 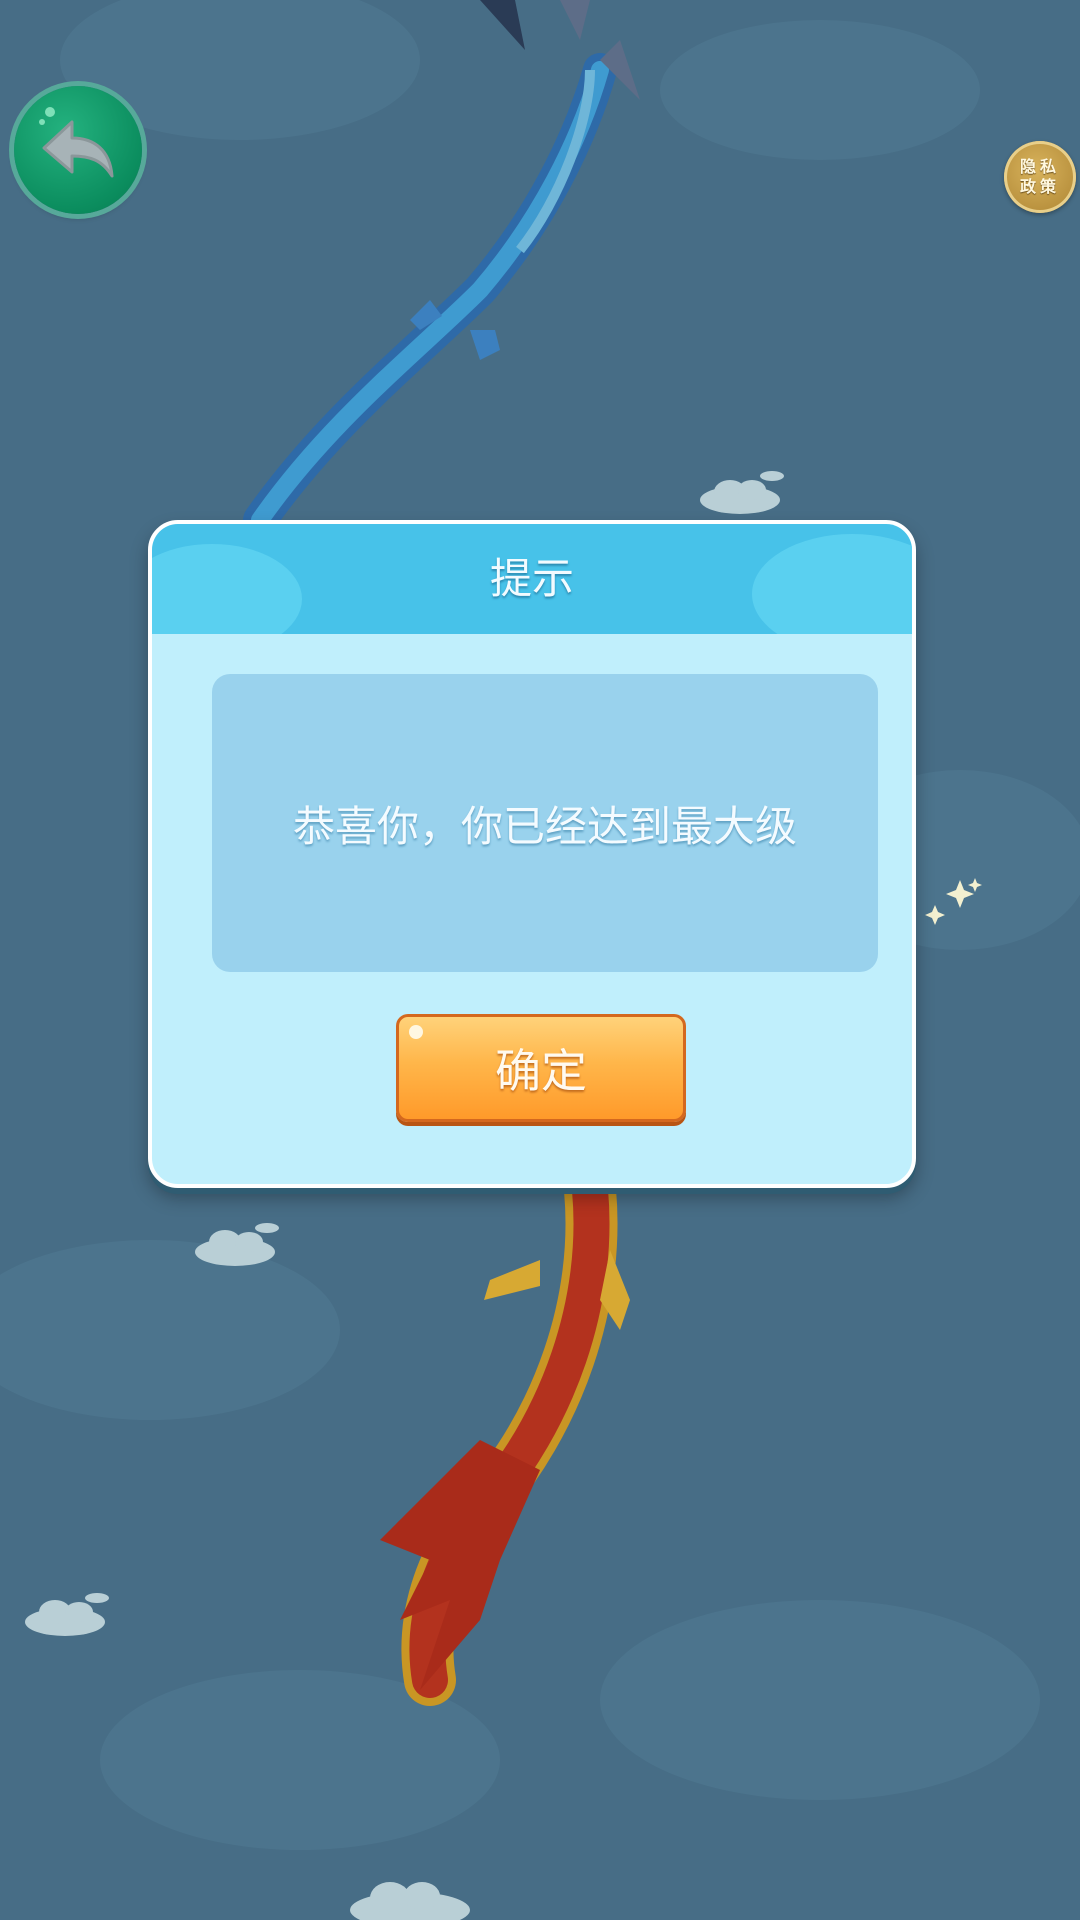 I want to click on confirm-button: 确定, so click(x=541, y=1068).